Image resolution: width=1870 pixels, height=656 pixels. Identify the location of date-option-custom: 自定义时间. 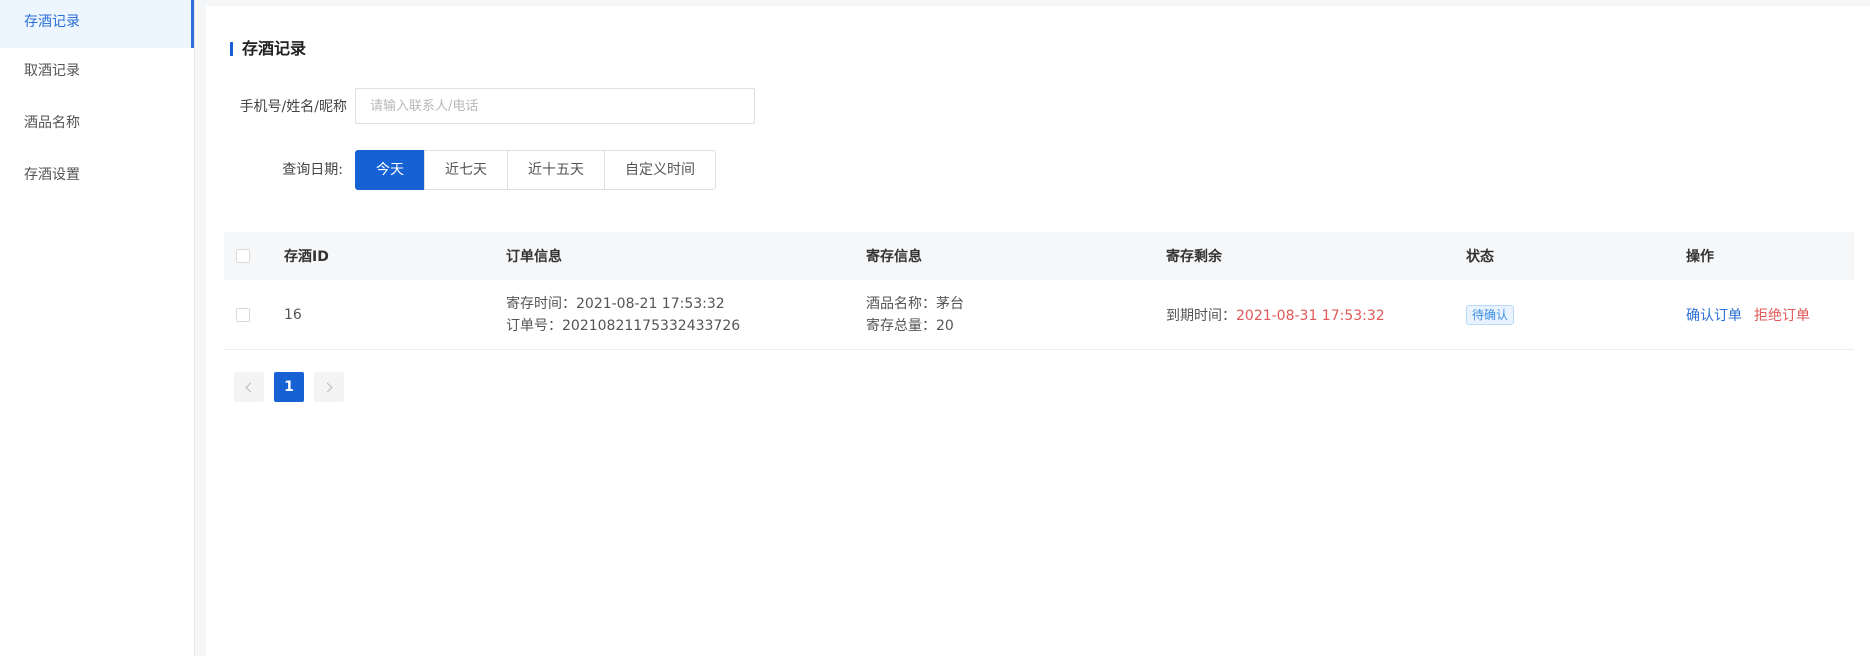
(660, 170).